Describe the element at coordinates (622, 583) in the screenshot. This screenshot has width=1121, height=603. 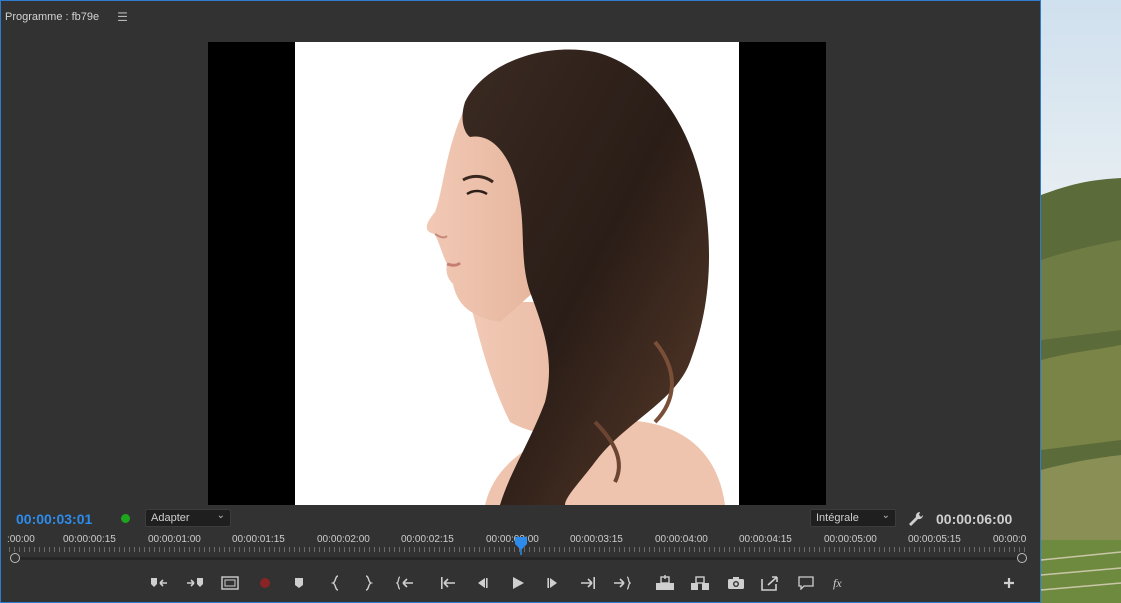
I see `go-to-out-icon` at that location.